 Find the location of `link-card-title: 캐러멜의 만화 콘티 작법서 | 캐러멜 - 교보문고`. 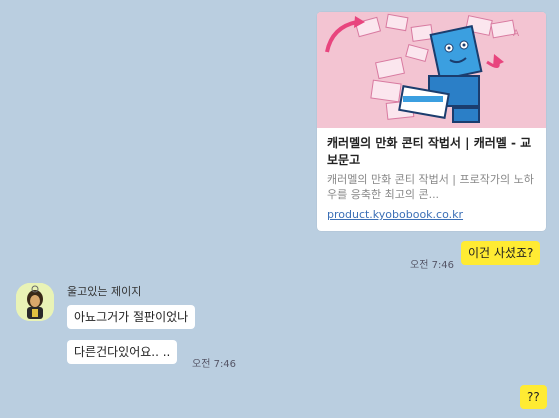

link-card-title: 캐러멜의 만화 콘티 작법서 | 캐러멜 - 교보문고 is located at coordinates (433, 152).